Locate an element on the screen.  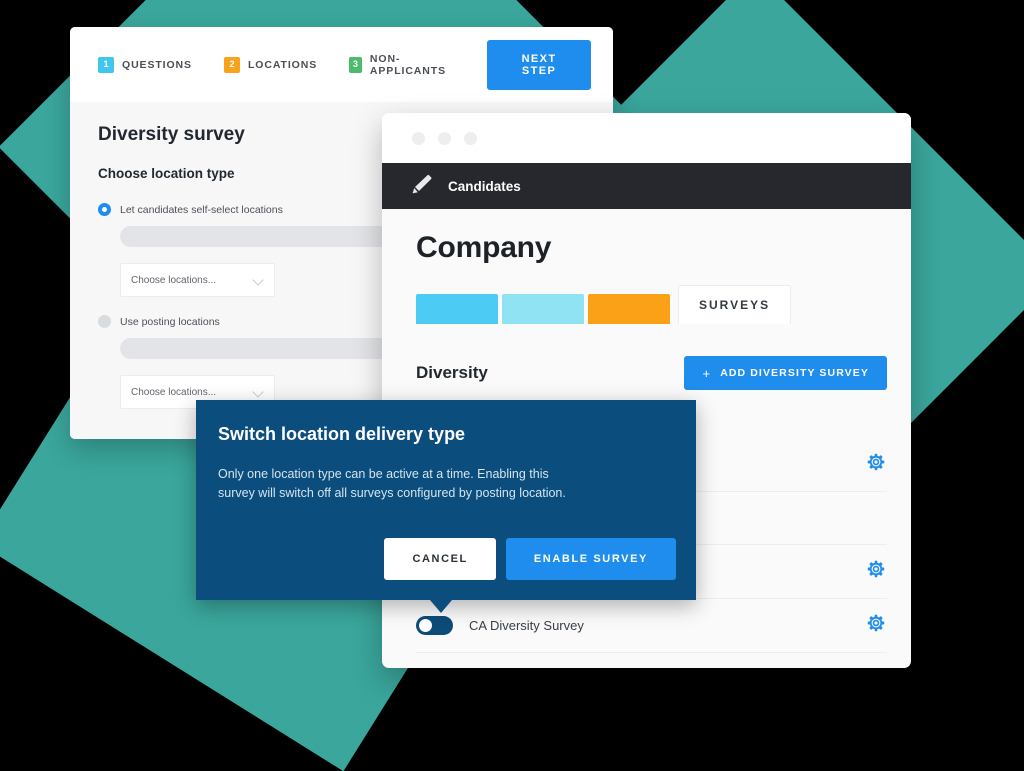
step-item-questions: 1 QUESTIONS is located at coordinates (145, 64).